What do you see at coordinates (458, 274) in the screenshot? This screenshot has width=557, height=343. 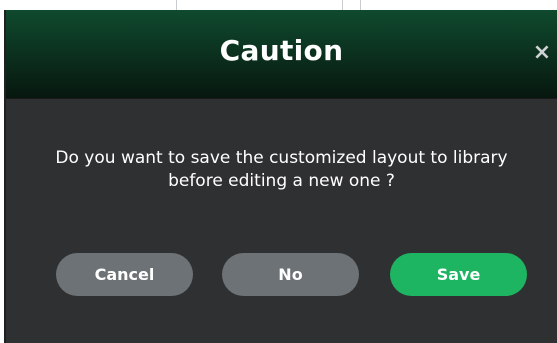 I see `save-button: Save` at bounding box center [458, 274].